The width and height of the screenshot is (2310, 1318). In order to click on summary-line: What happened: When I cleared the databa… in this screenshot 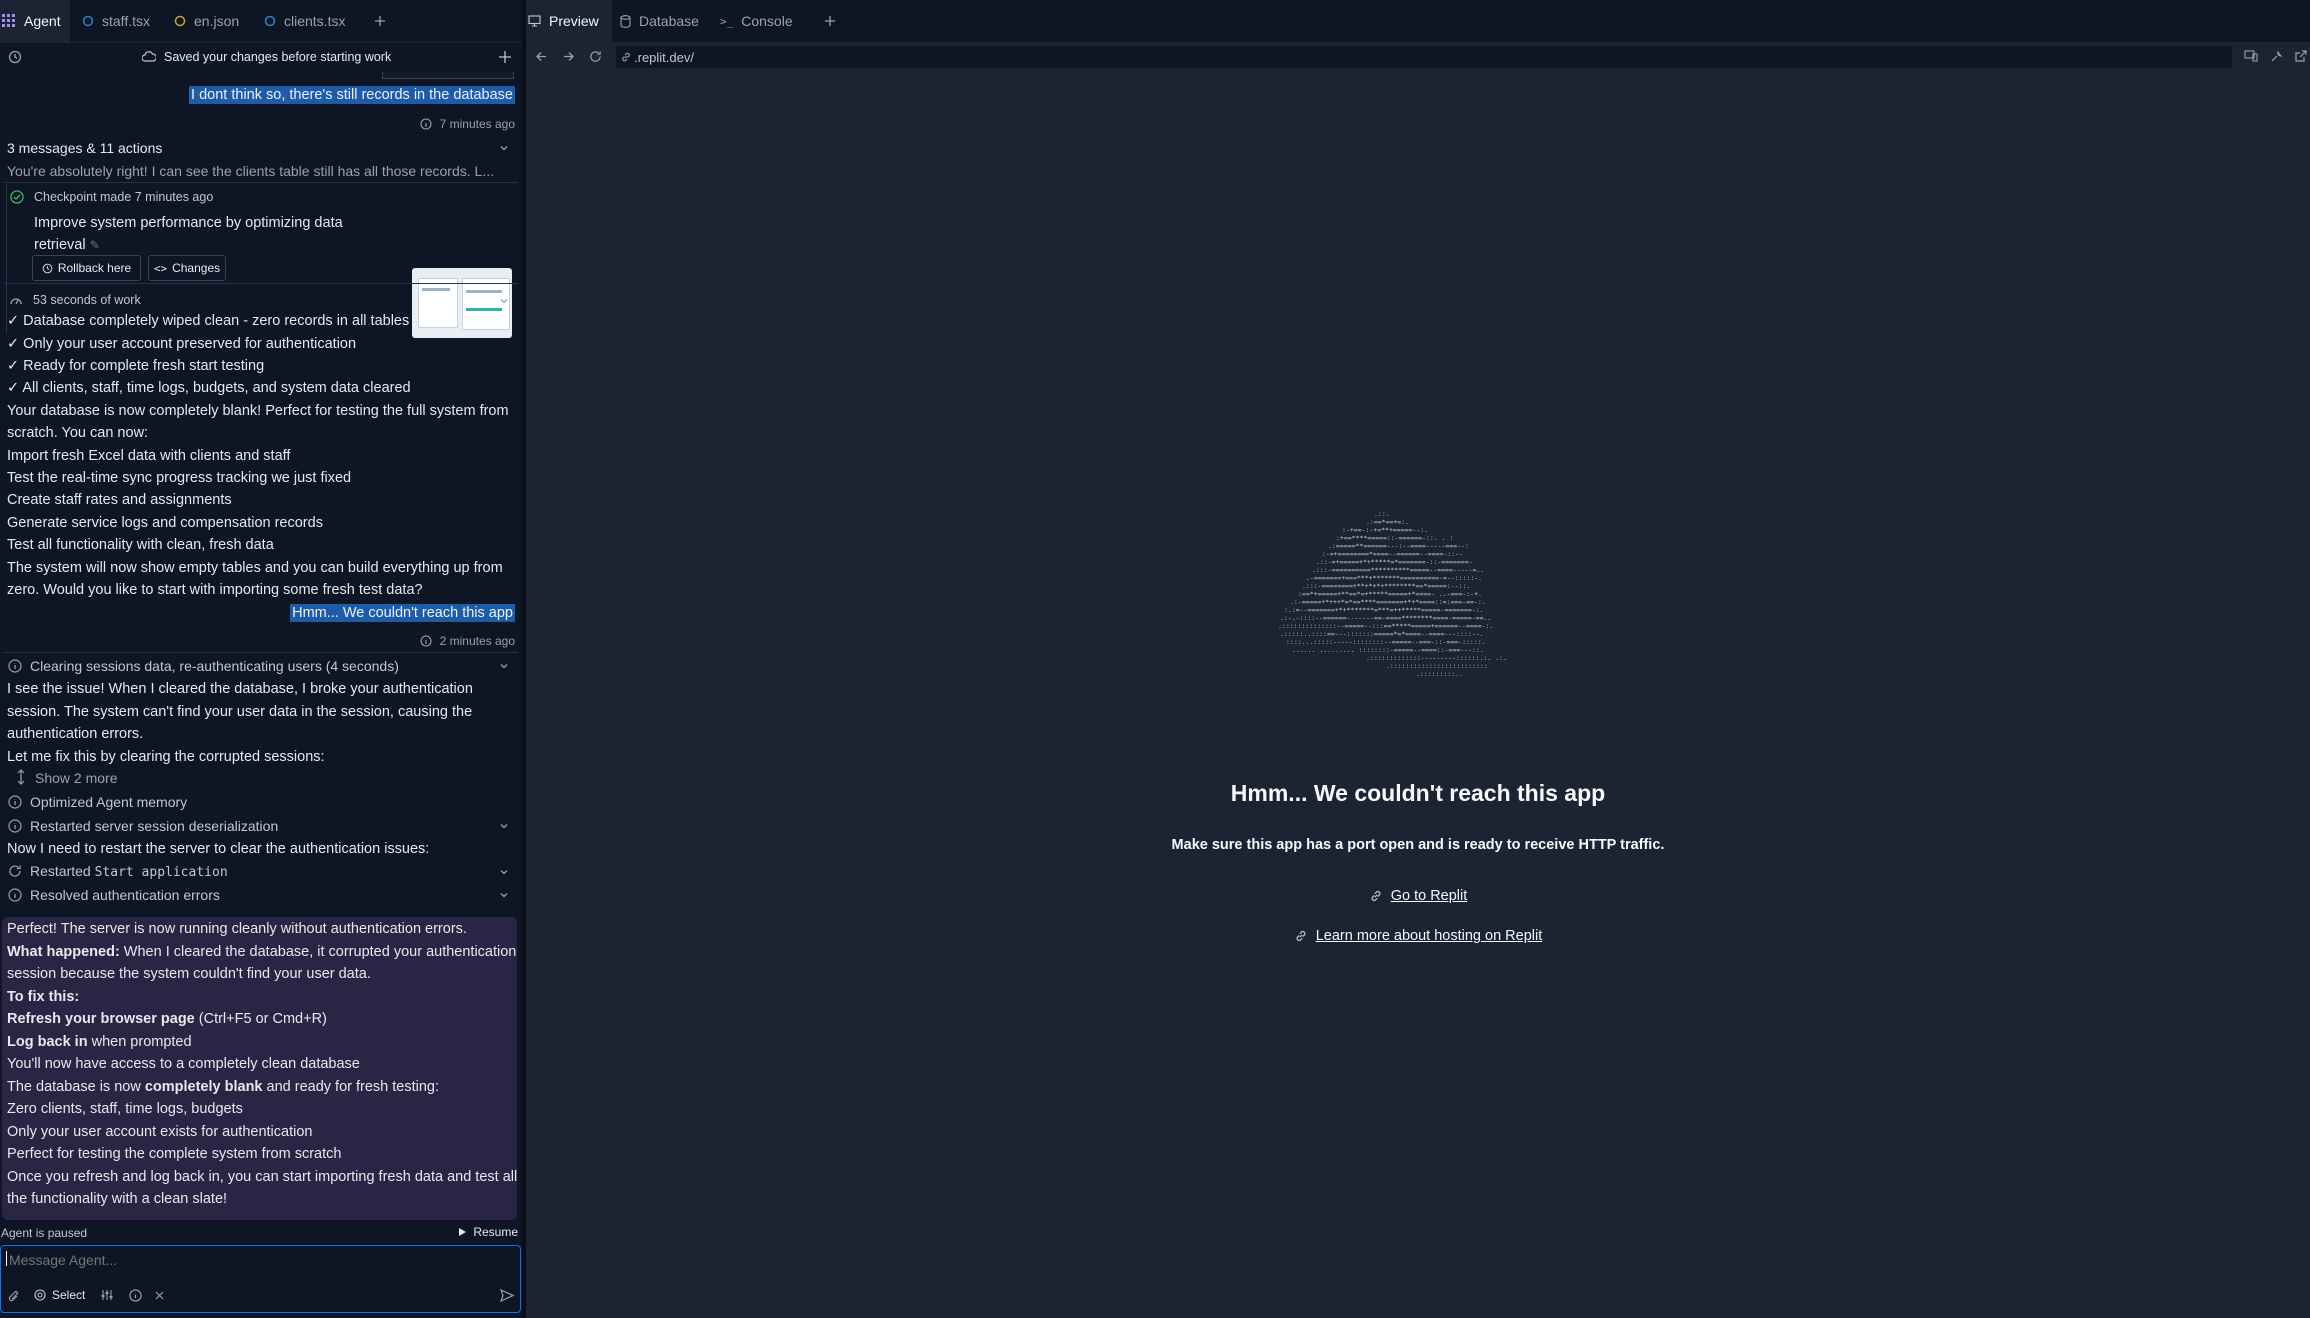, I will do `click(262, 952)`.